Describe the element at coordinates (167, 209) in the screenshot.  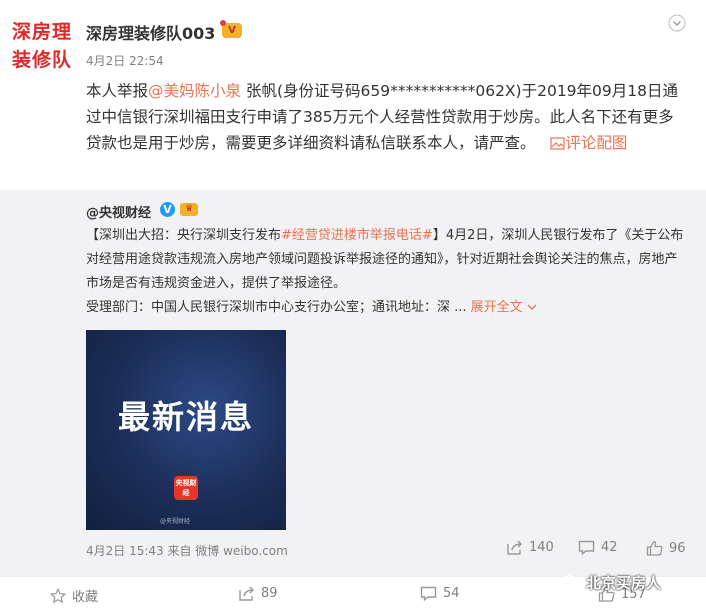
I see `verified-icon: V` at that location.